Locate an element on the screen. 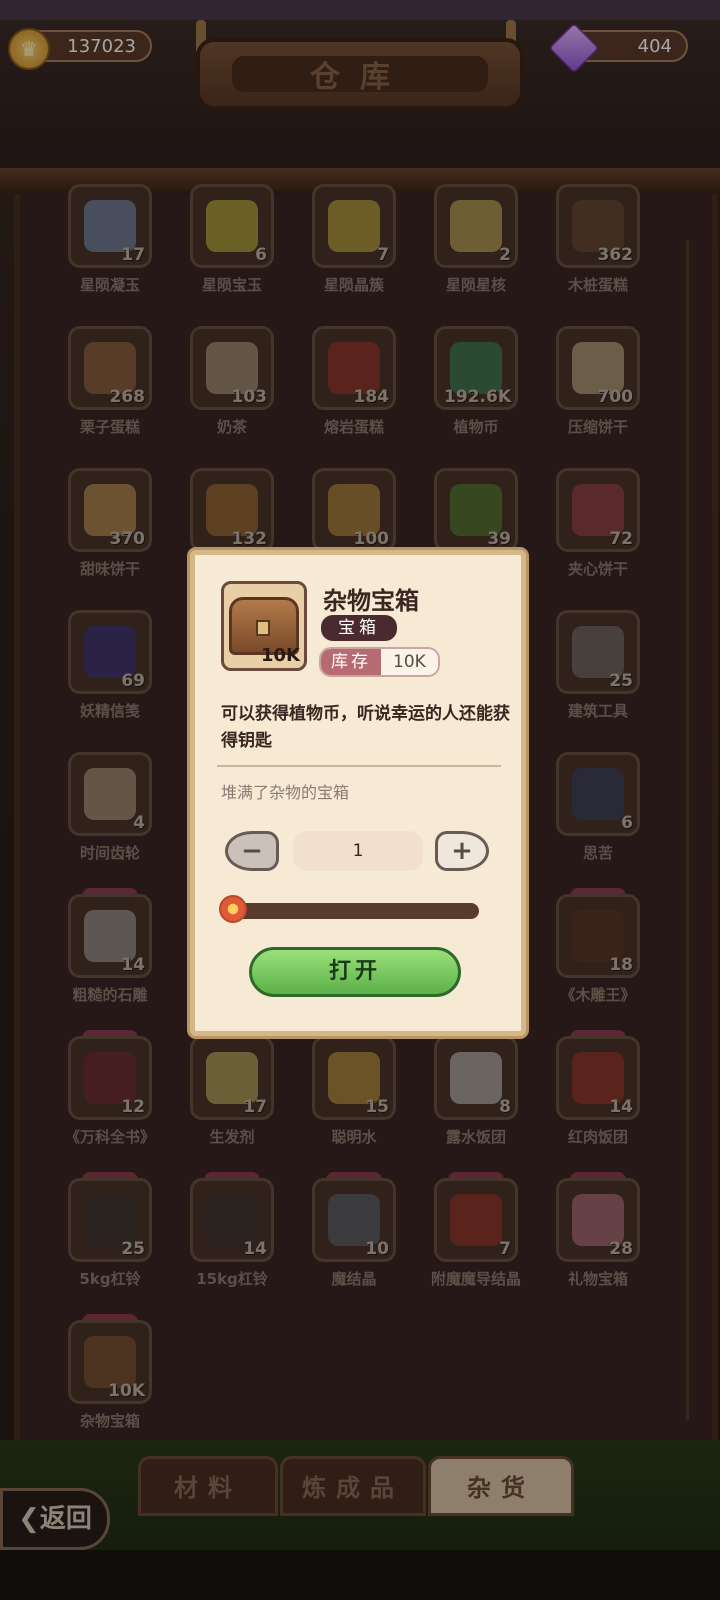 This screenshot has width=720, height=1600. popup-item-qty: 10K is located at coordinates (280, 655).